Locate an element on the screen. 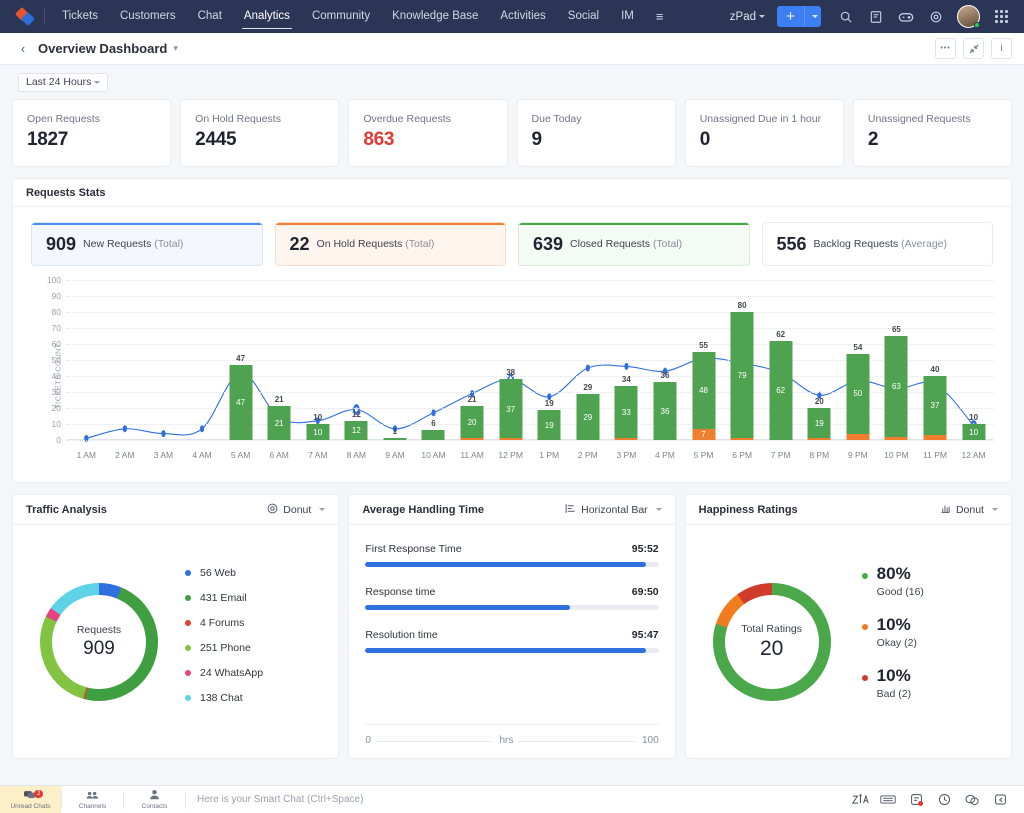  contacts-button: Contacts is located at coordinates (154, 799).